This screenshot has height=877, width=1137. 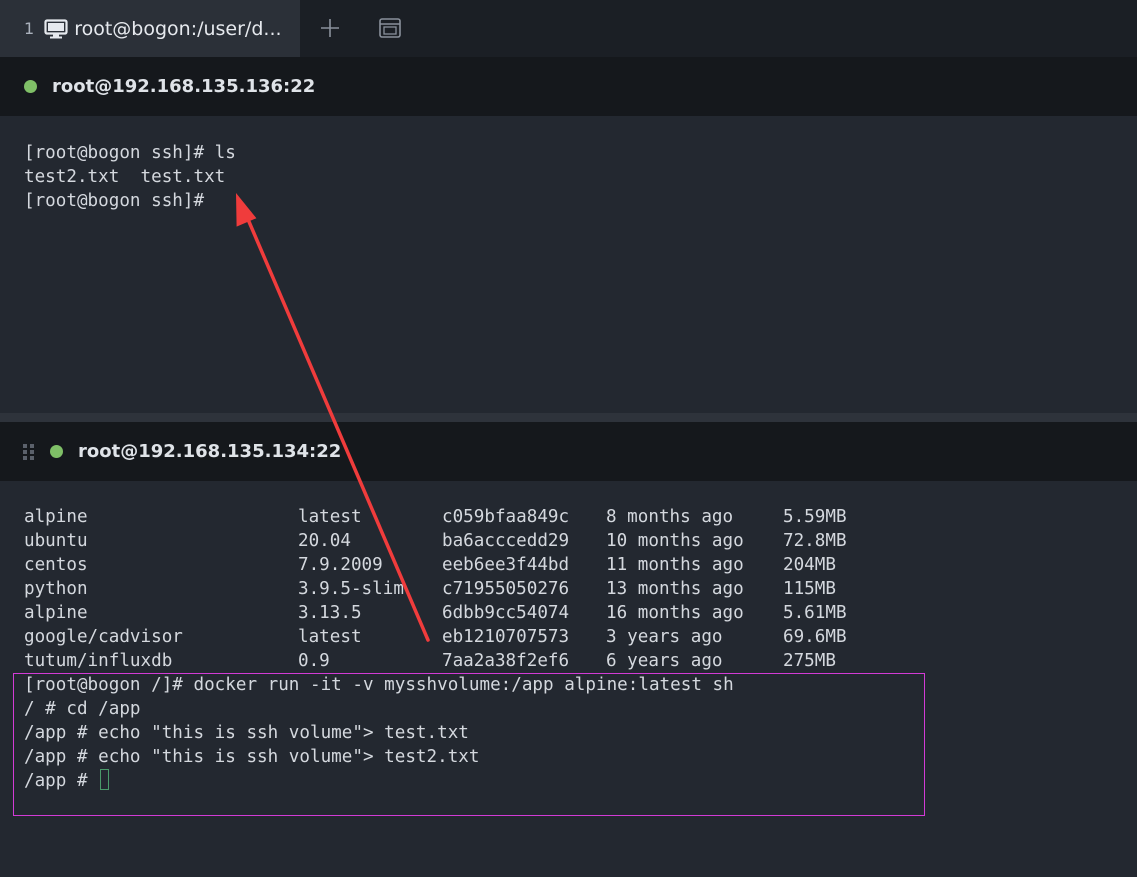 I want to click on terminal-line: /app #, so click(x=67, y=781).